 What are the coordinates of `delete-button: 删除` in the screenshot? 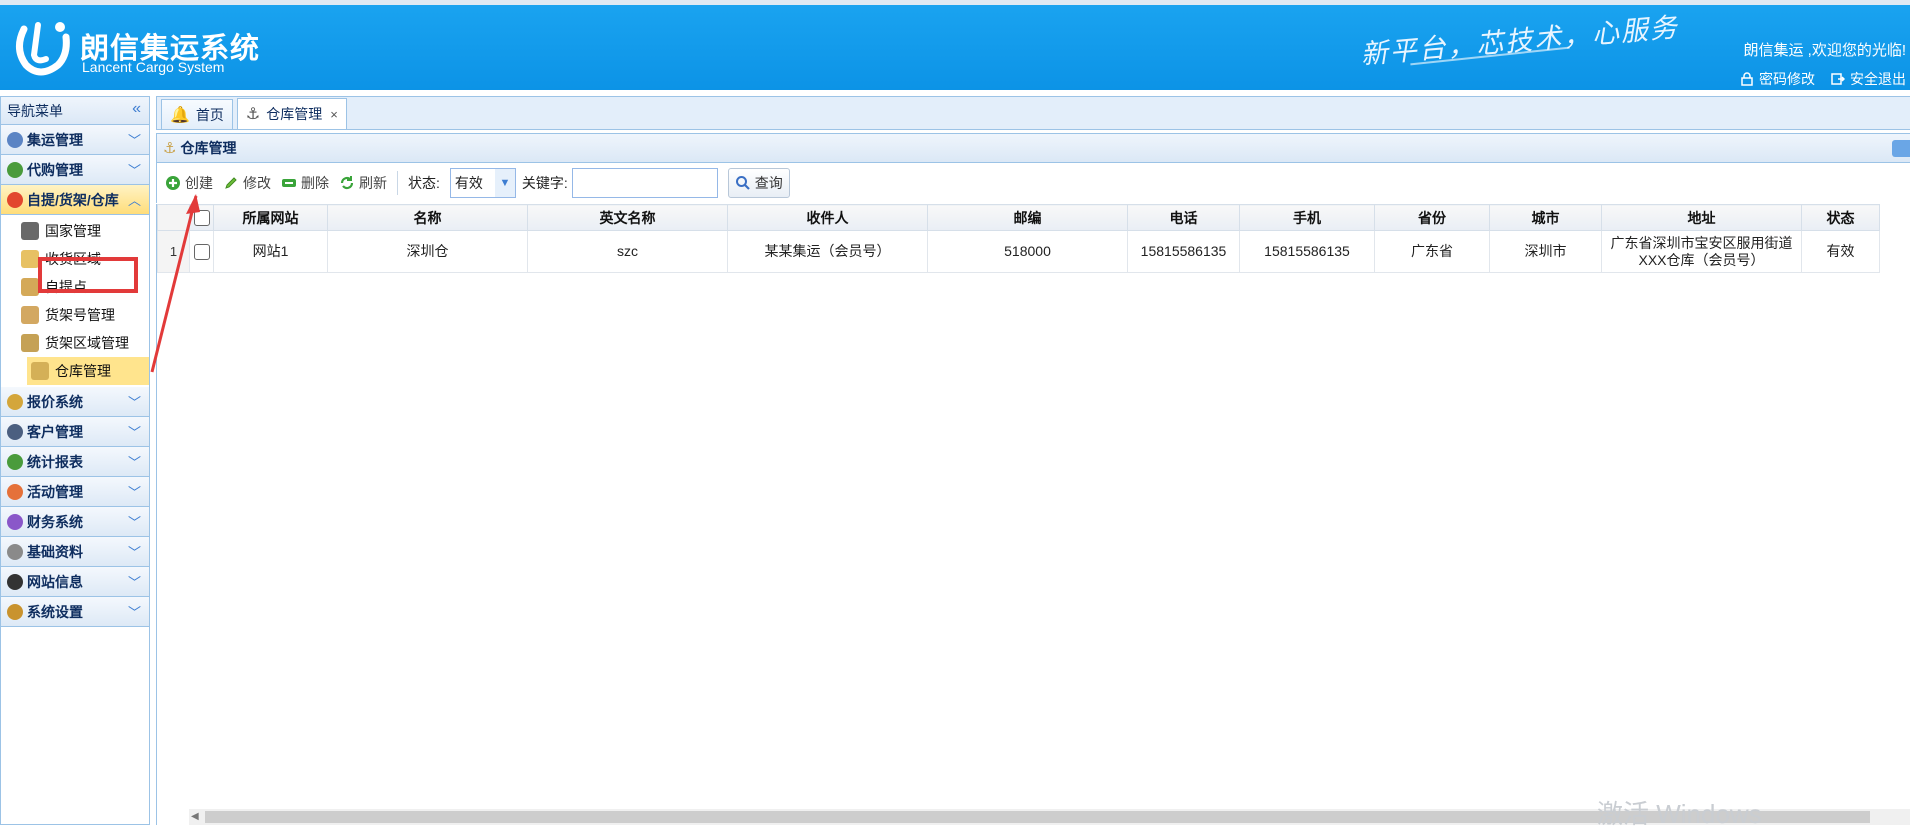 It's located at (305, 183).